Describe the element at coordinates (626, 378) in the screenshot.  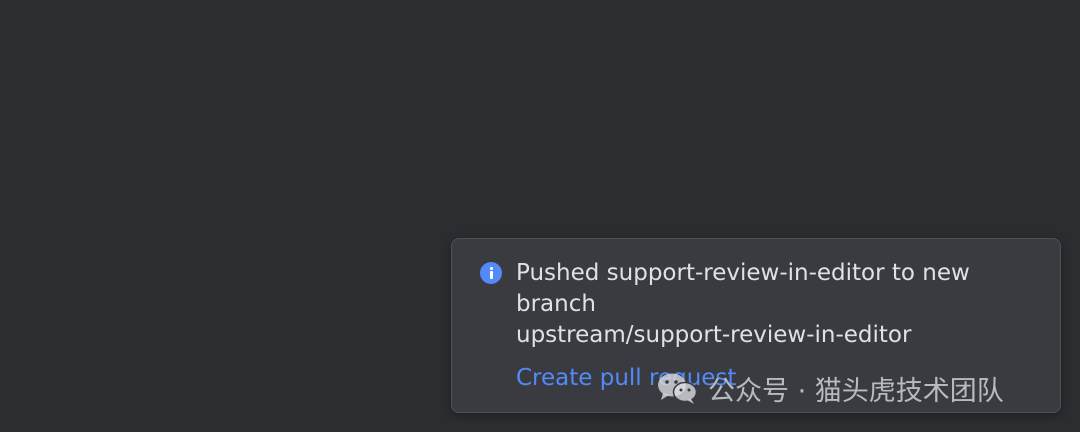
I see `create-pull-request-link: Create pull request` at that location.